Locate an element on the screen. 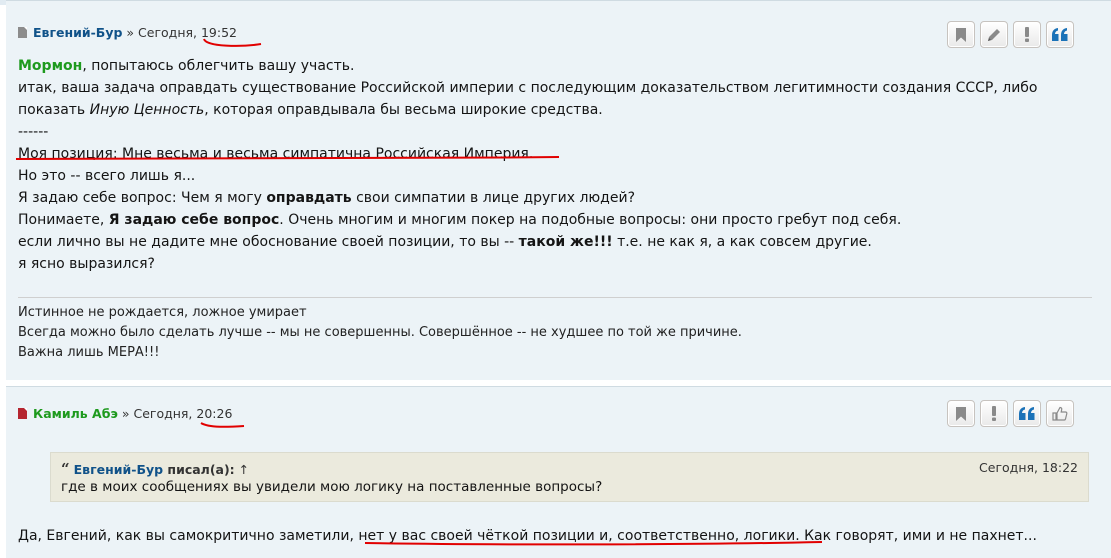  post-header: Евгений-Бур » Сегодня, 19:52 is located at coordinates (127, 32).